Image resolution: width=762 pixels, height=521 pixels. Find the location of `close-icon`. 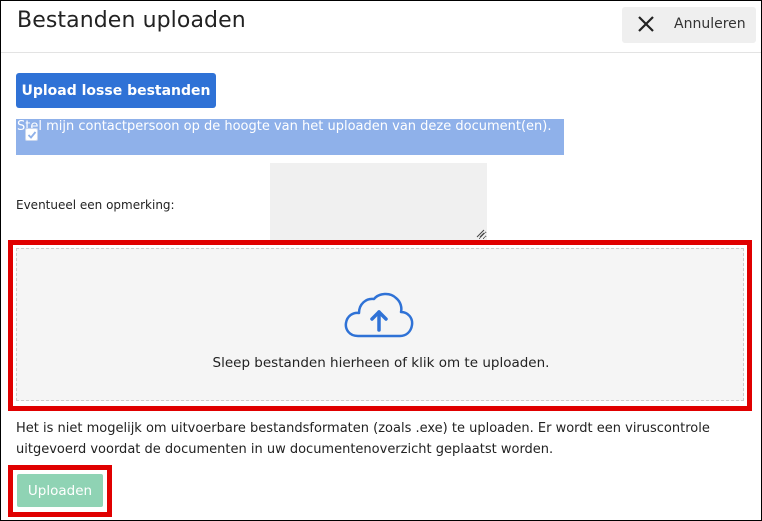

close-icon is located at coordinates (646, 24).